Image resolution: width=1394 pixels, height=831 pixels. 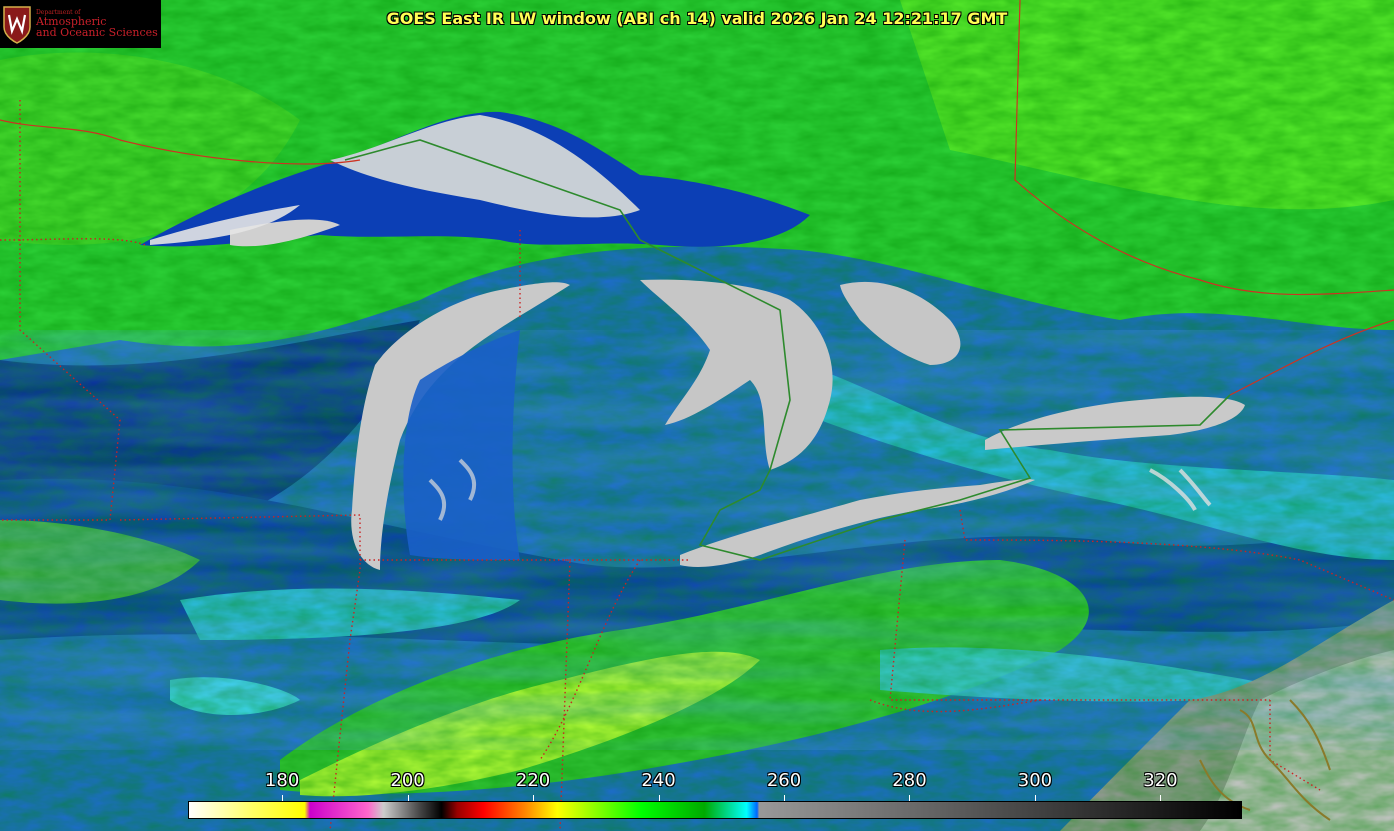 I want to click on colorbar-tick-label: 320, so click(x=1160, y=780).